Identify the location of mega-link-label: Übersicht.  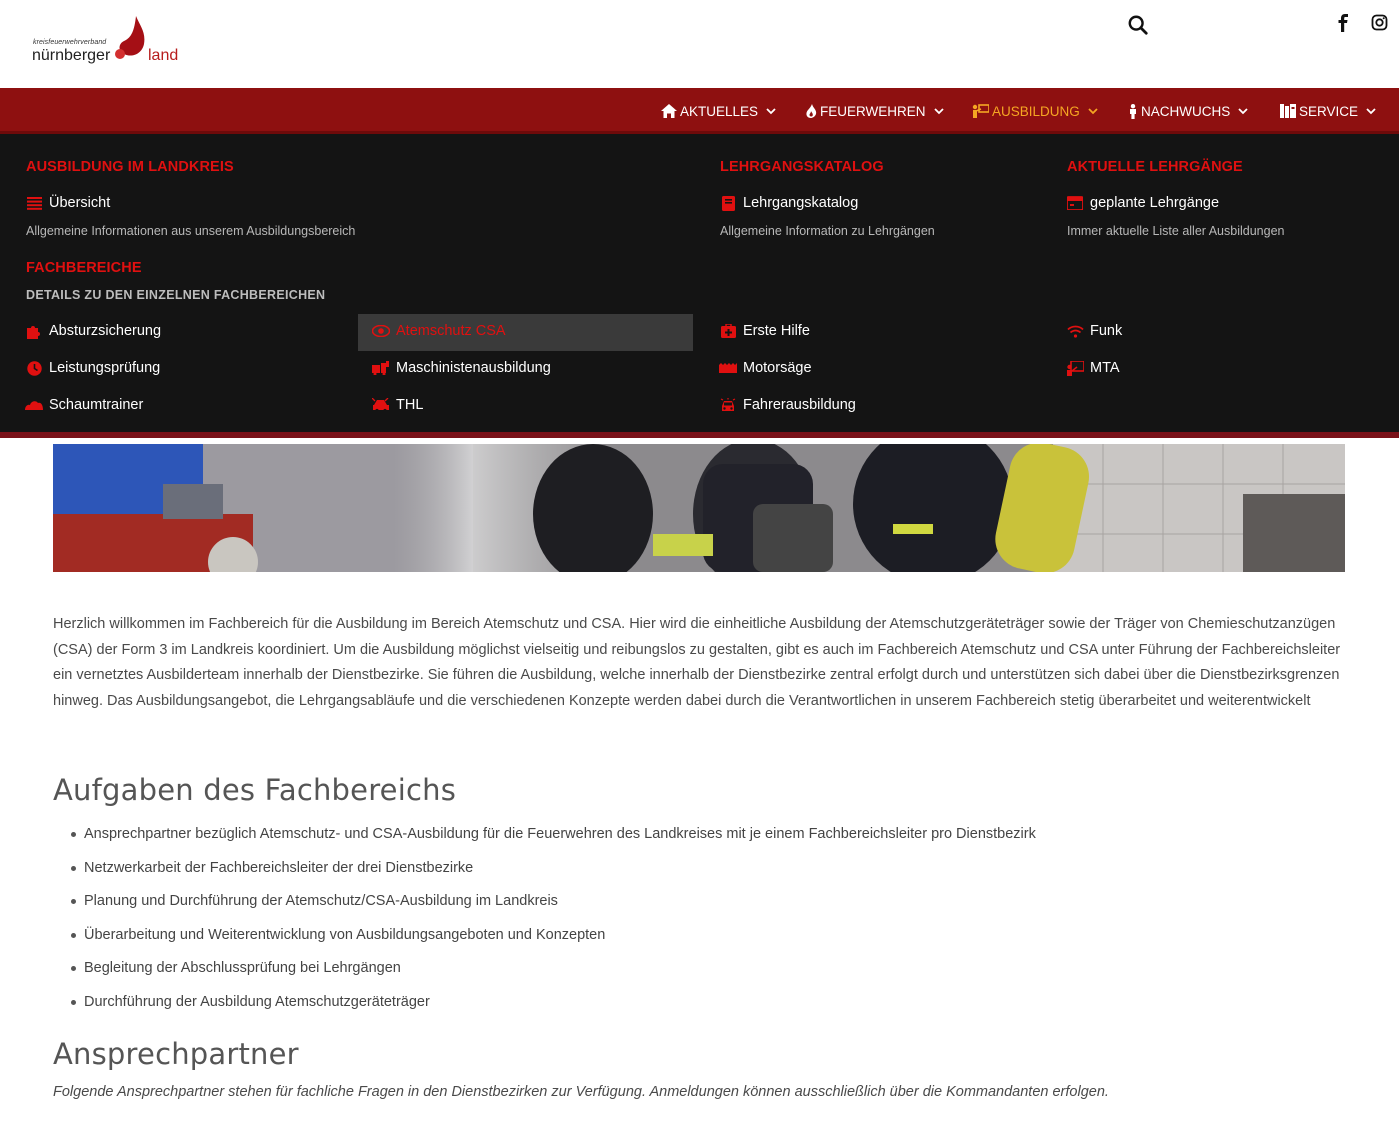
(80, 203).